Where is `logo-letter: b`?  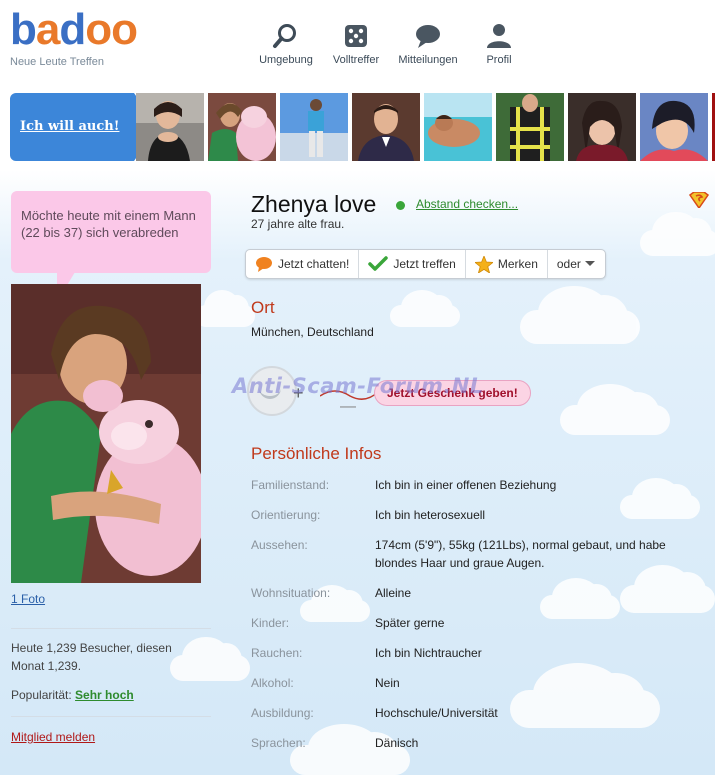 logo-letter: b is located at coordinates (23, 29).